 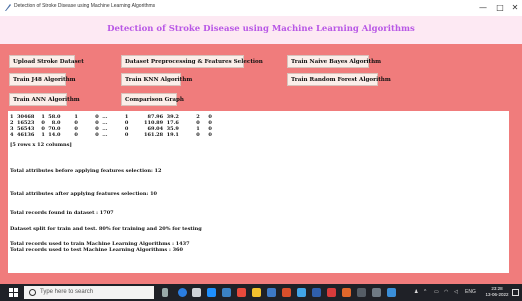 What do you see at coordinates (334, 61) in the screenshot?
I see `train-naive-bayes-button: Train Naive Bayes Algorithm` at bounding box center [334, 61].